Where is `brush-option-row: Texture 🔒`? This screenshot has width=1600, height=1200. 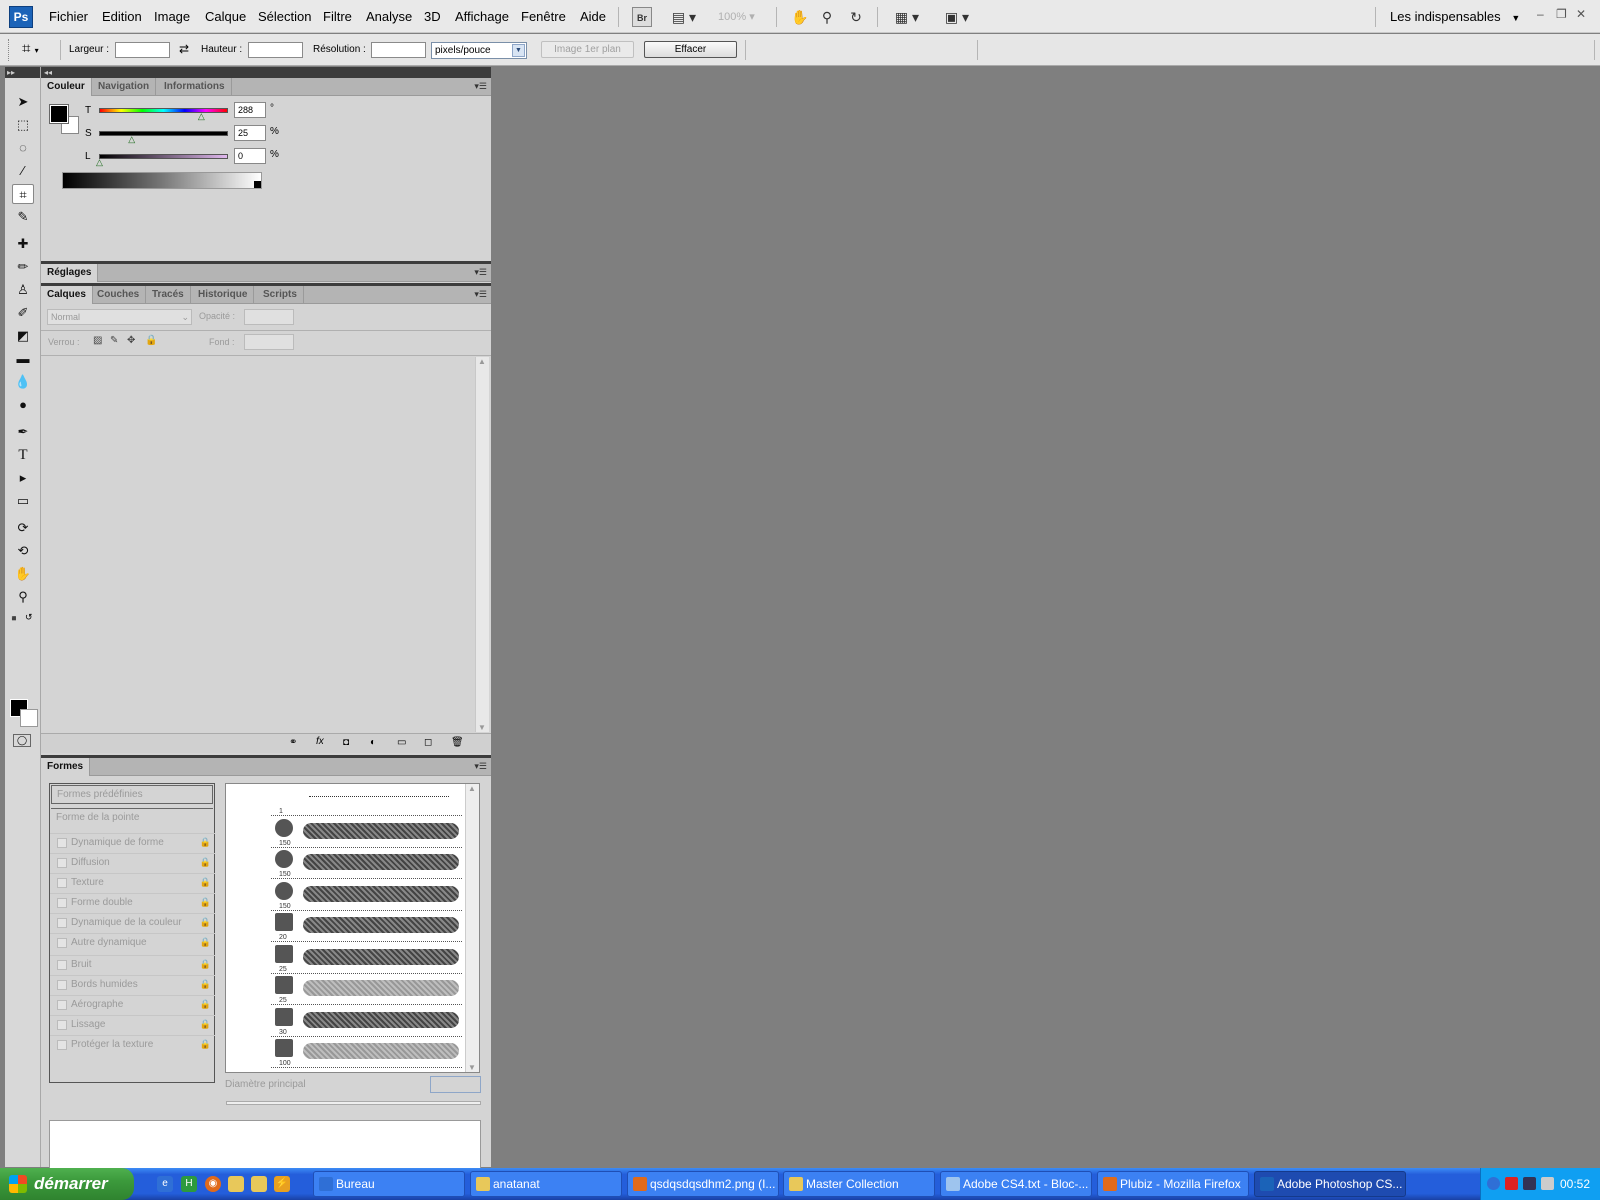 brush-option-row: Texture 🔒 is located at coordinates (132, 882).